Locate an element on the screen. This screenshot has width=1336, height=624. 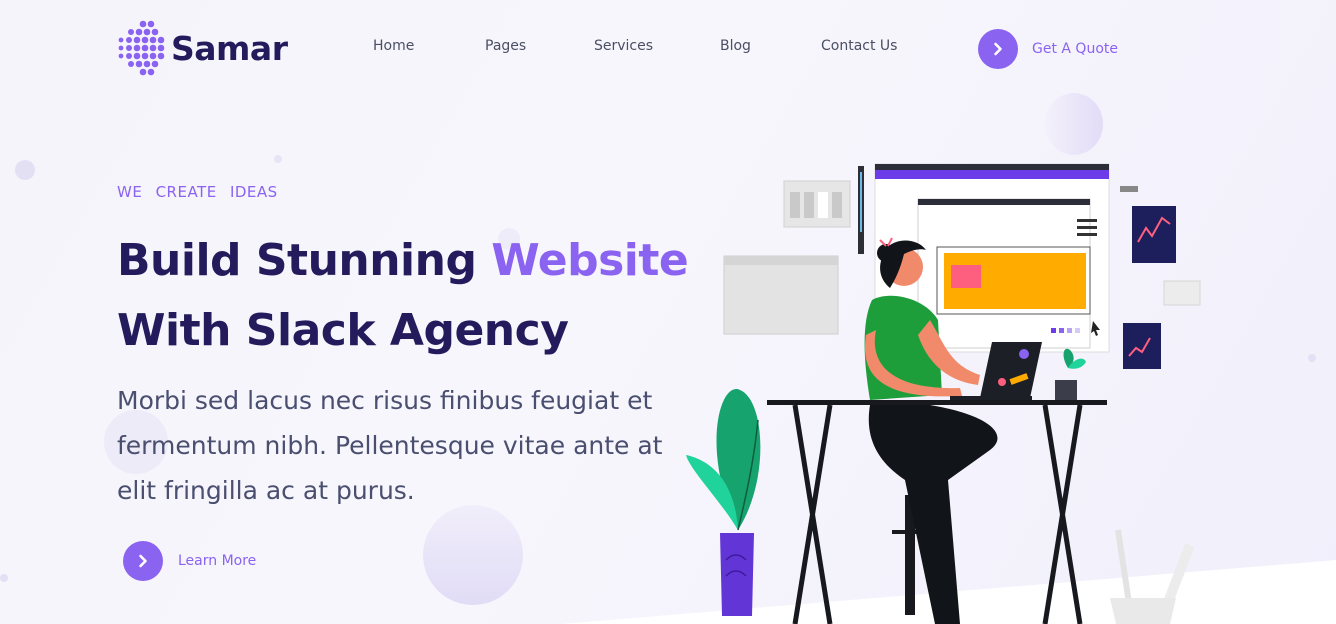
brand-logo: Samar is located at coordinates (202, 48).